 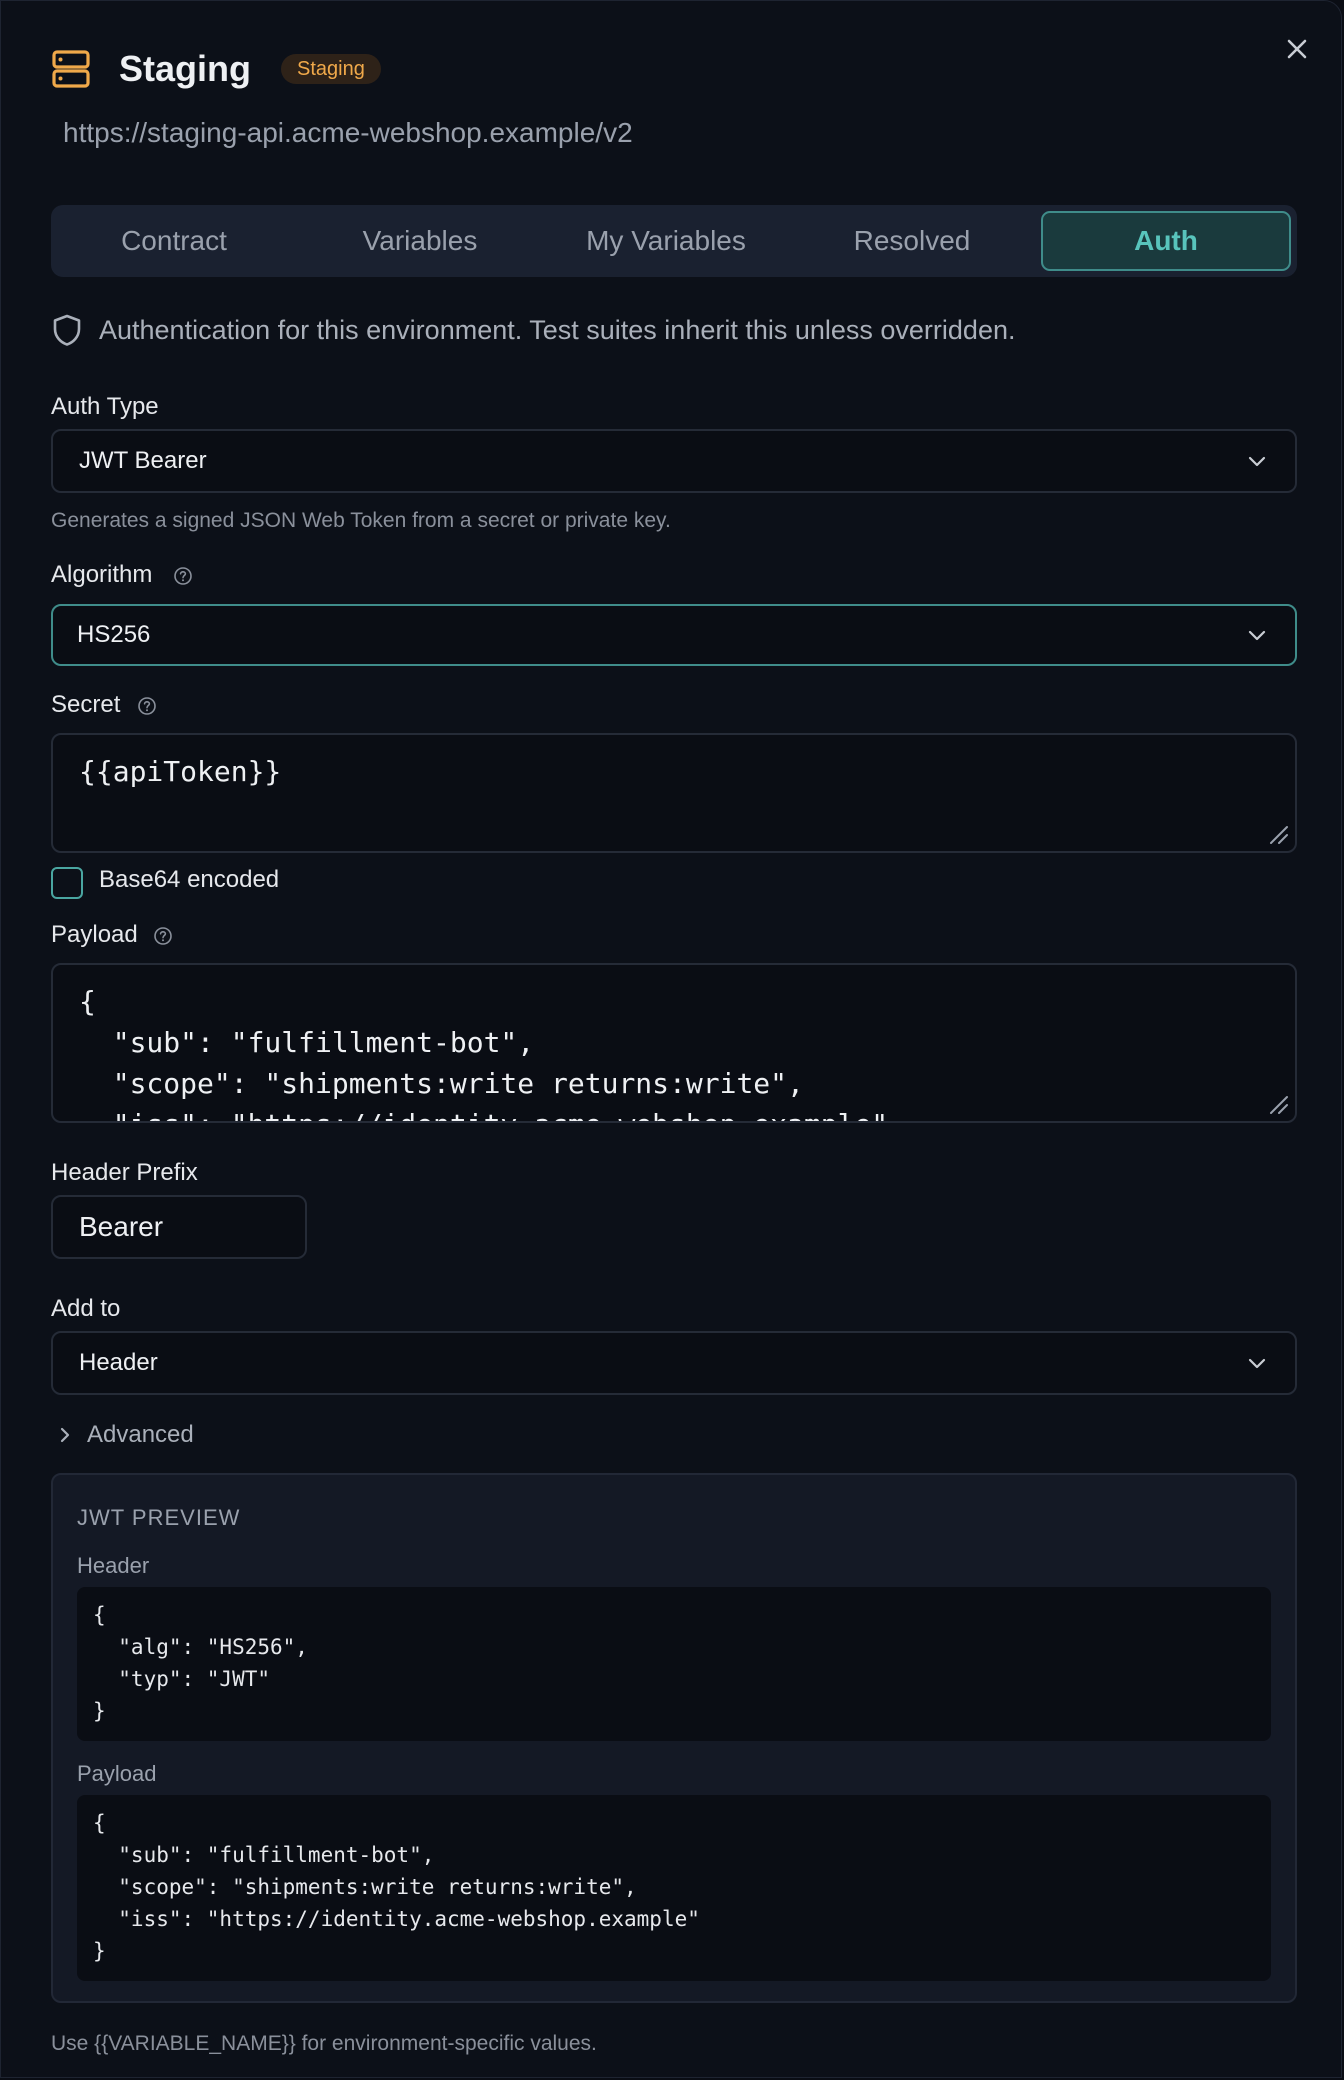 I want to click on tab-auth: Auth, so click(x=1166, y=241).